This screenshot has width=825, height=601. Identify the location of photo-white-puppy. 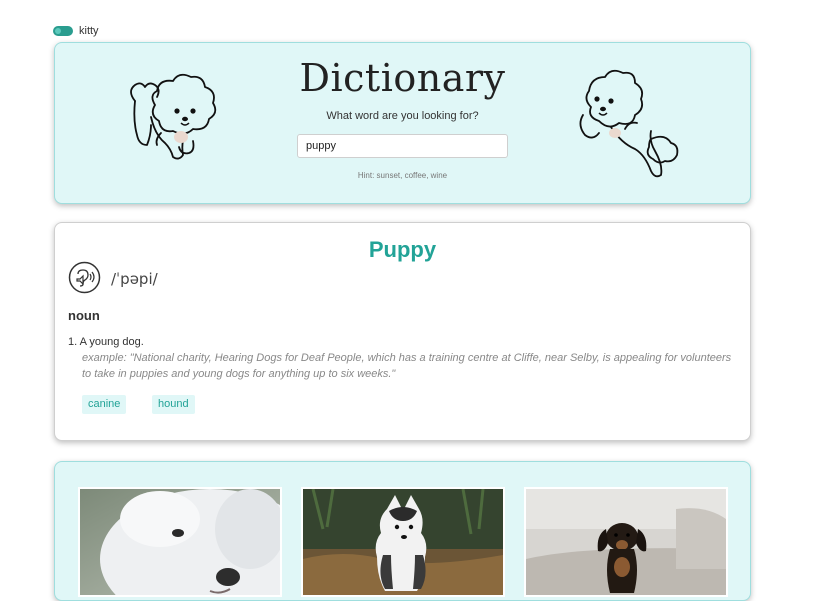
(180, 542).